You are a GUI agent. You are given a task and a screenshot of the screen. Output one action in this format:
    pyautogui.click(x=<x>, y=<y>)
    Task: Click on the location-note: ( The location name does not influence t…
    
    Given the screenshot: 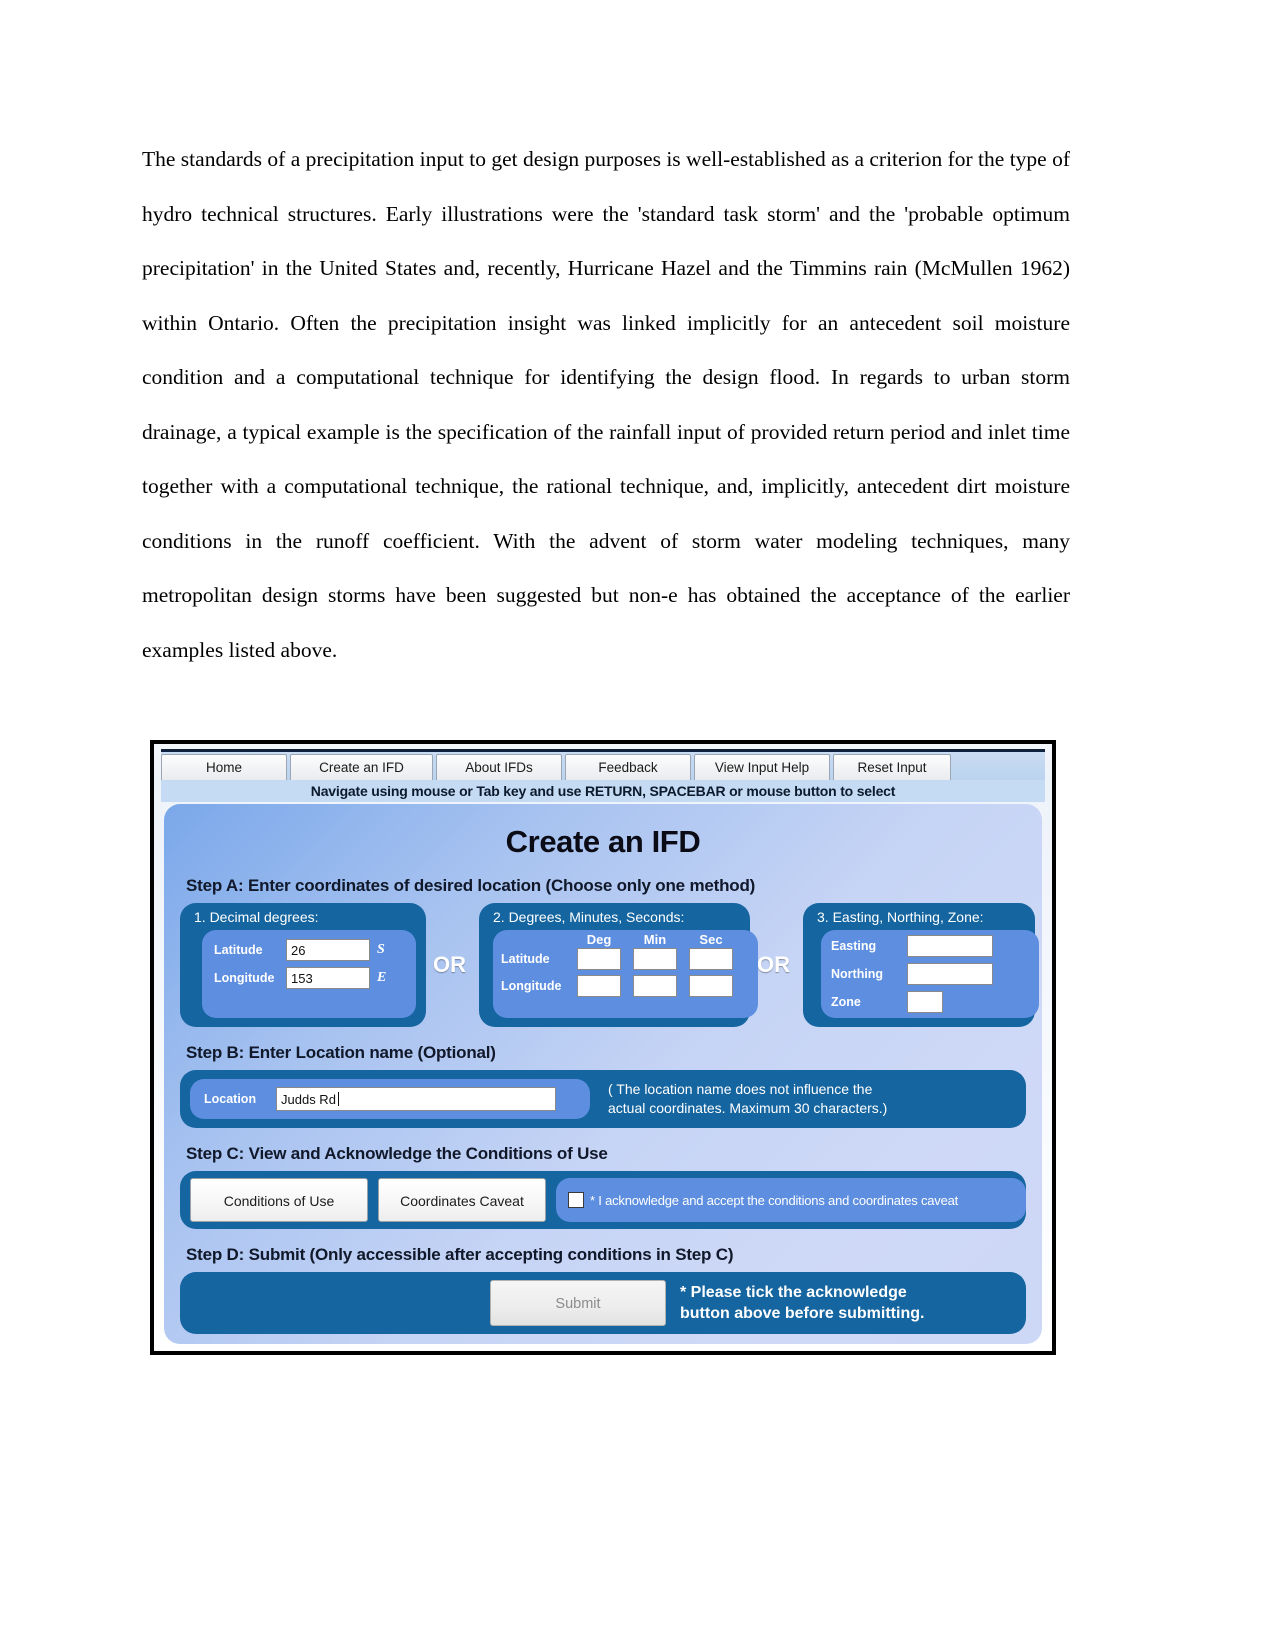 What is the action you would take?
    pyautogui.click(x=747, y=1099)
    